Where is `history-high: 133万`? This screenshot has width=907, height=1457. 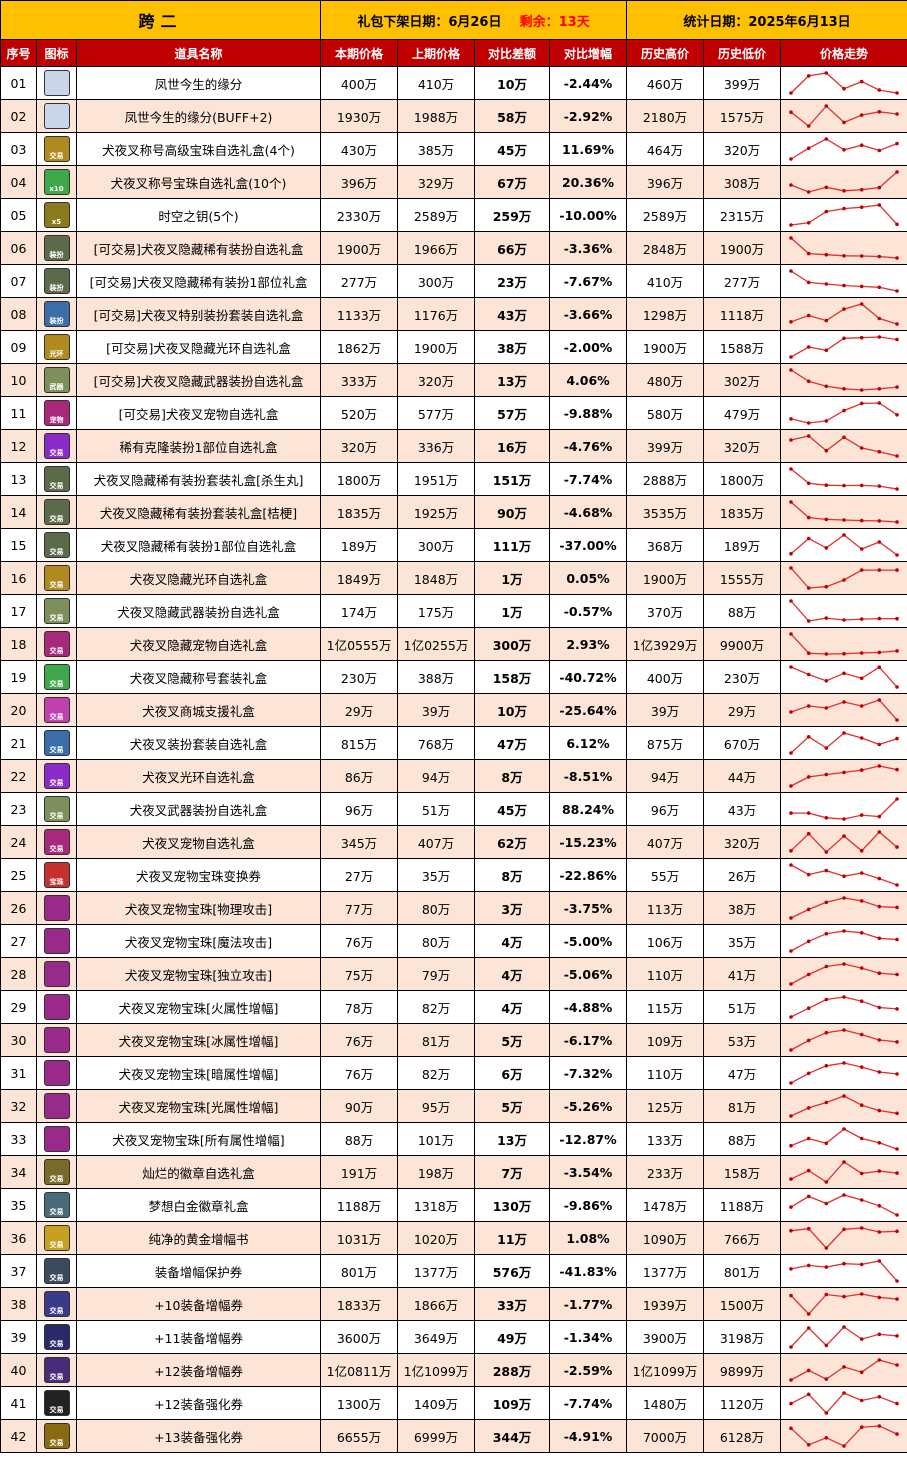 history-high: 133万 is located at coordinates (665, 1139).